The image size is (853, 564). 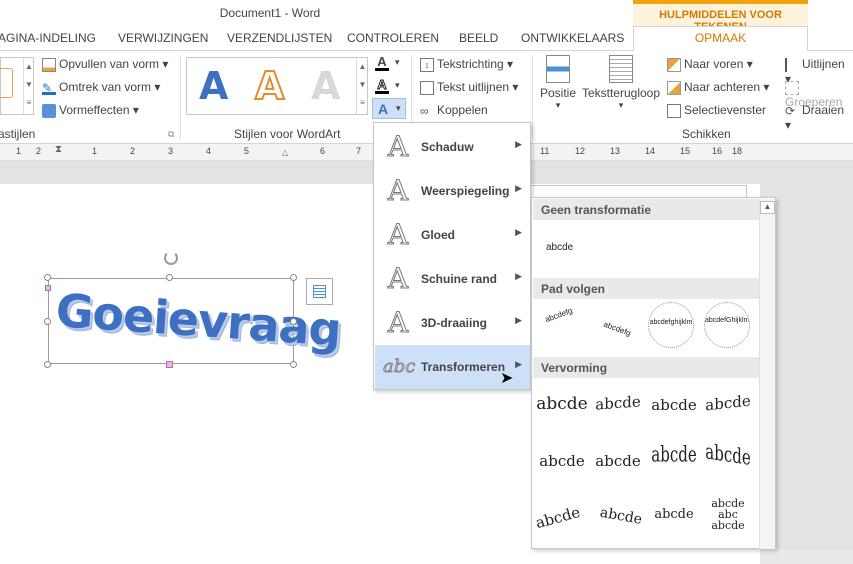 I want to click on scroll-up-icon: ▲, so click(x=767, y=207).